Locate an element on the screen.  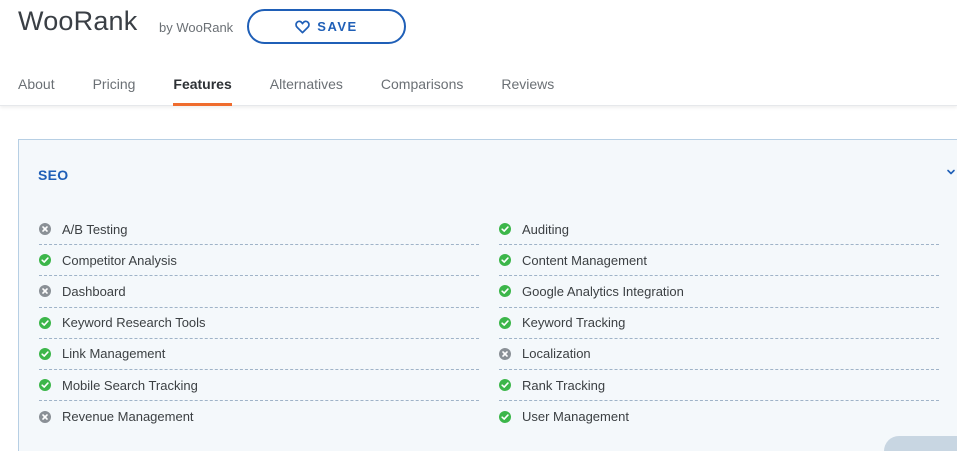
feature-label: Competitor Analysis is located at coordinates (119, 260).